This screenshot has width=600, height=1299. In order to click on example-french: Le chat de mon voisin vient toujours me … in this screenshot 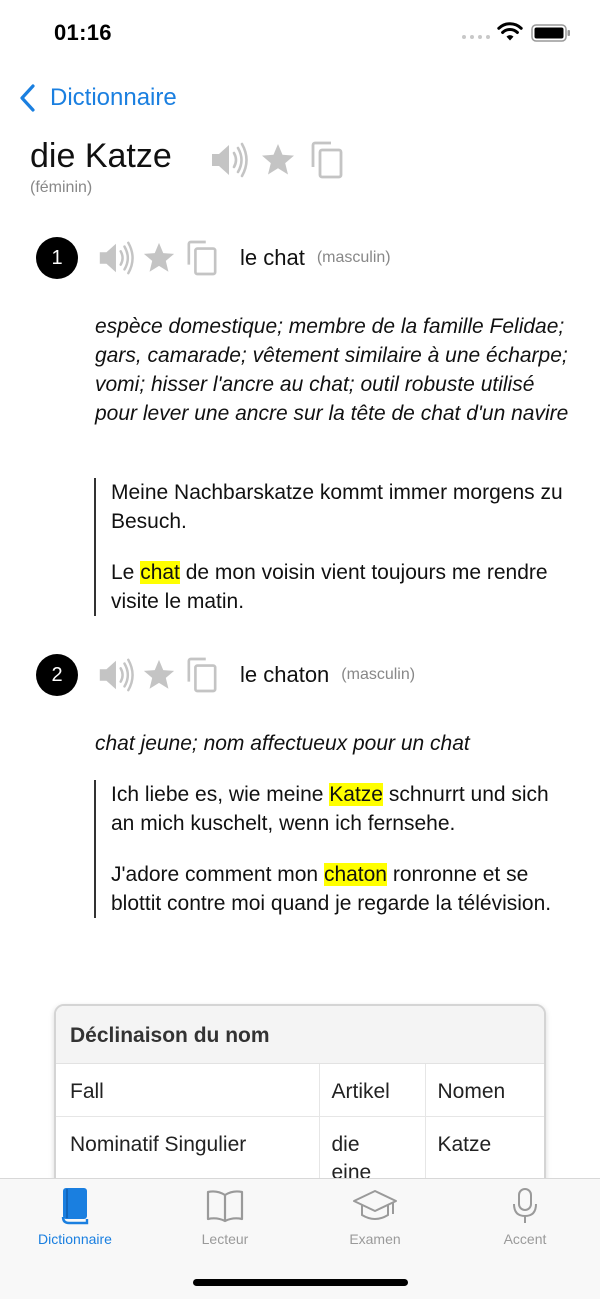, I will do `click(329, 587)`.